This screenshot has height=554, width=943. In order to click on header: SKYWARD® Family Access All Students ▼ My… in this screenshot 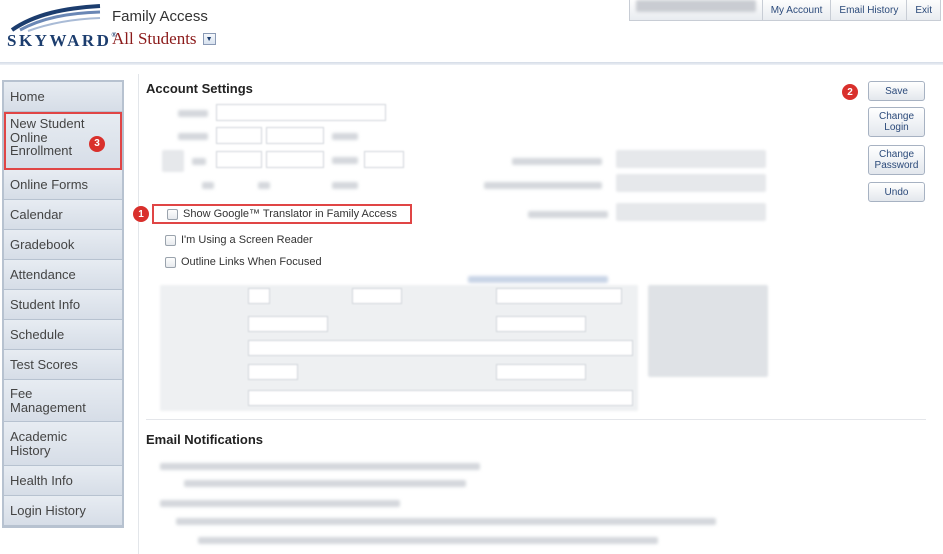, I will do `click(471, 31)`.